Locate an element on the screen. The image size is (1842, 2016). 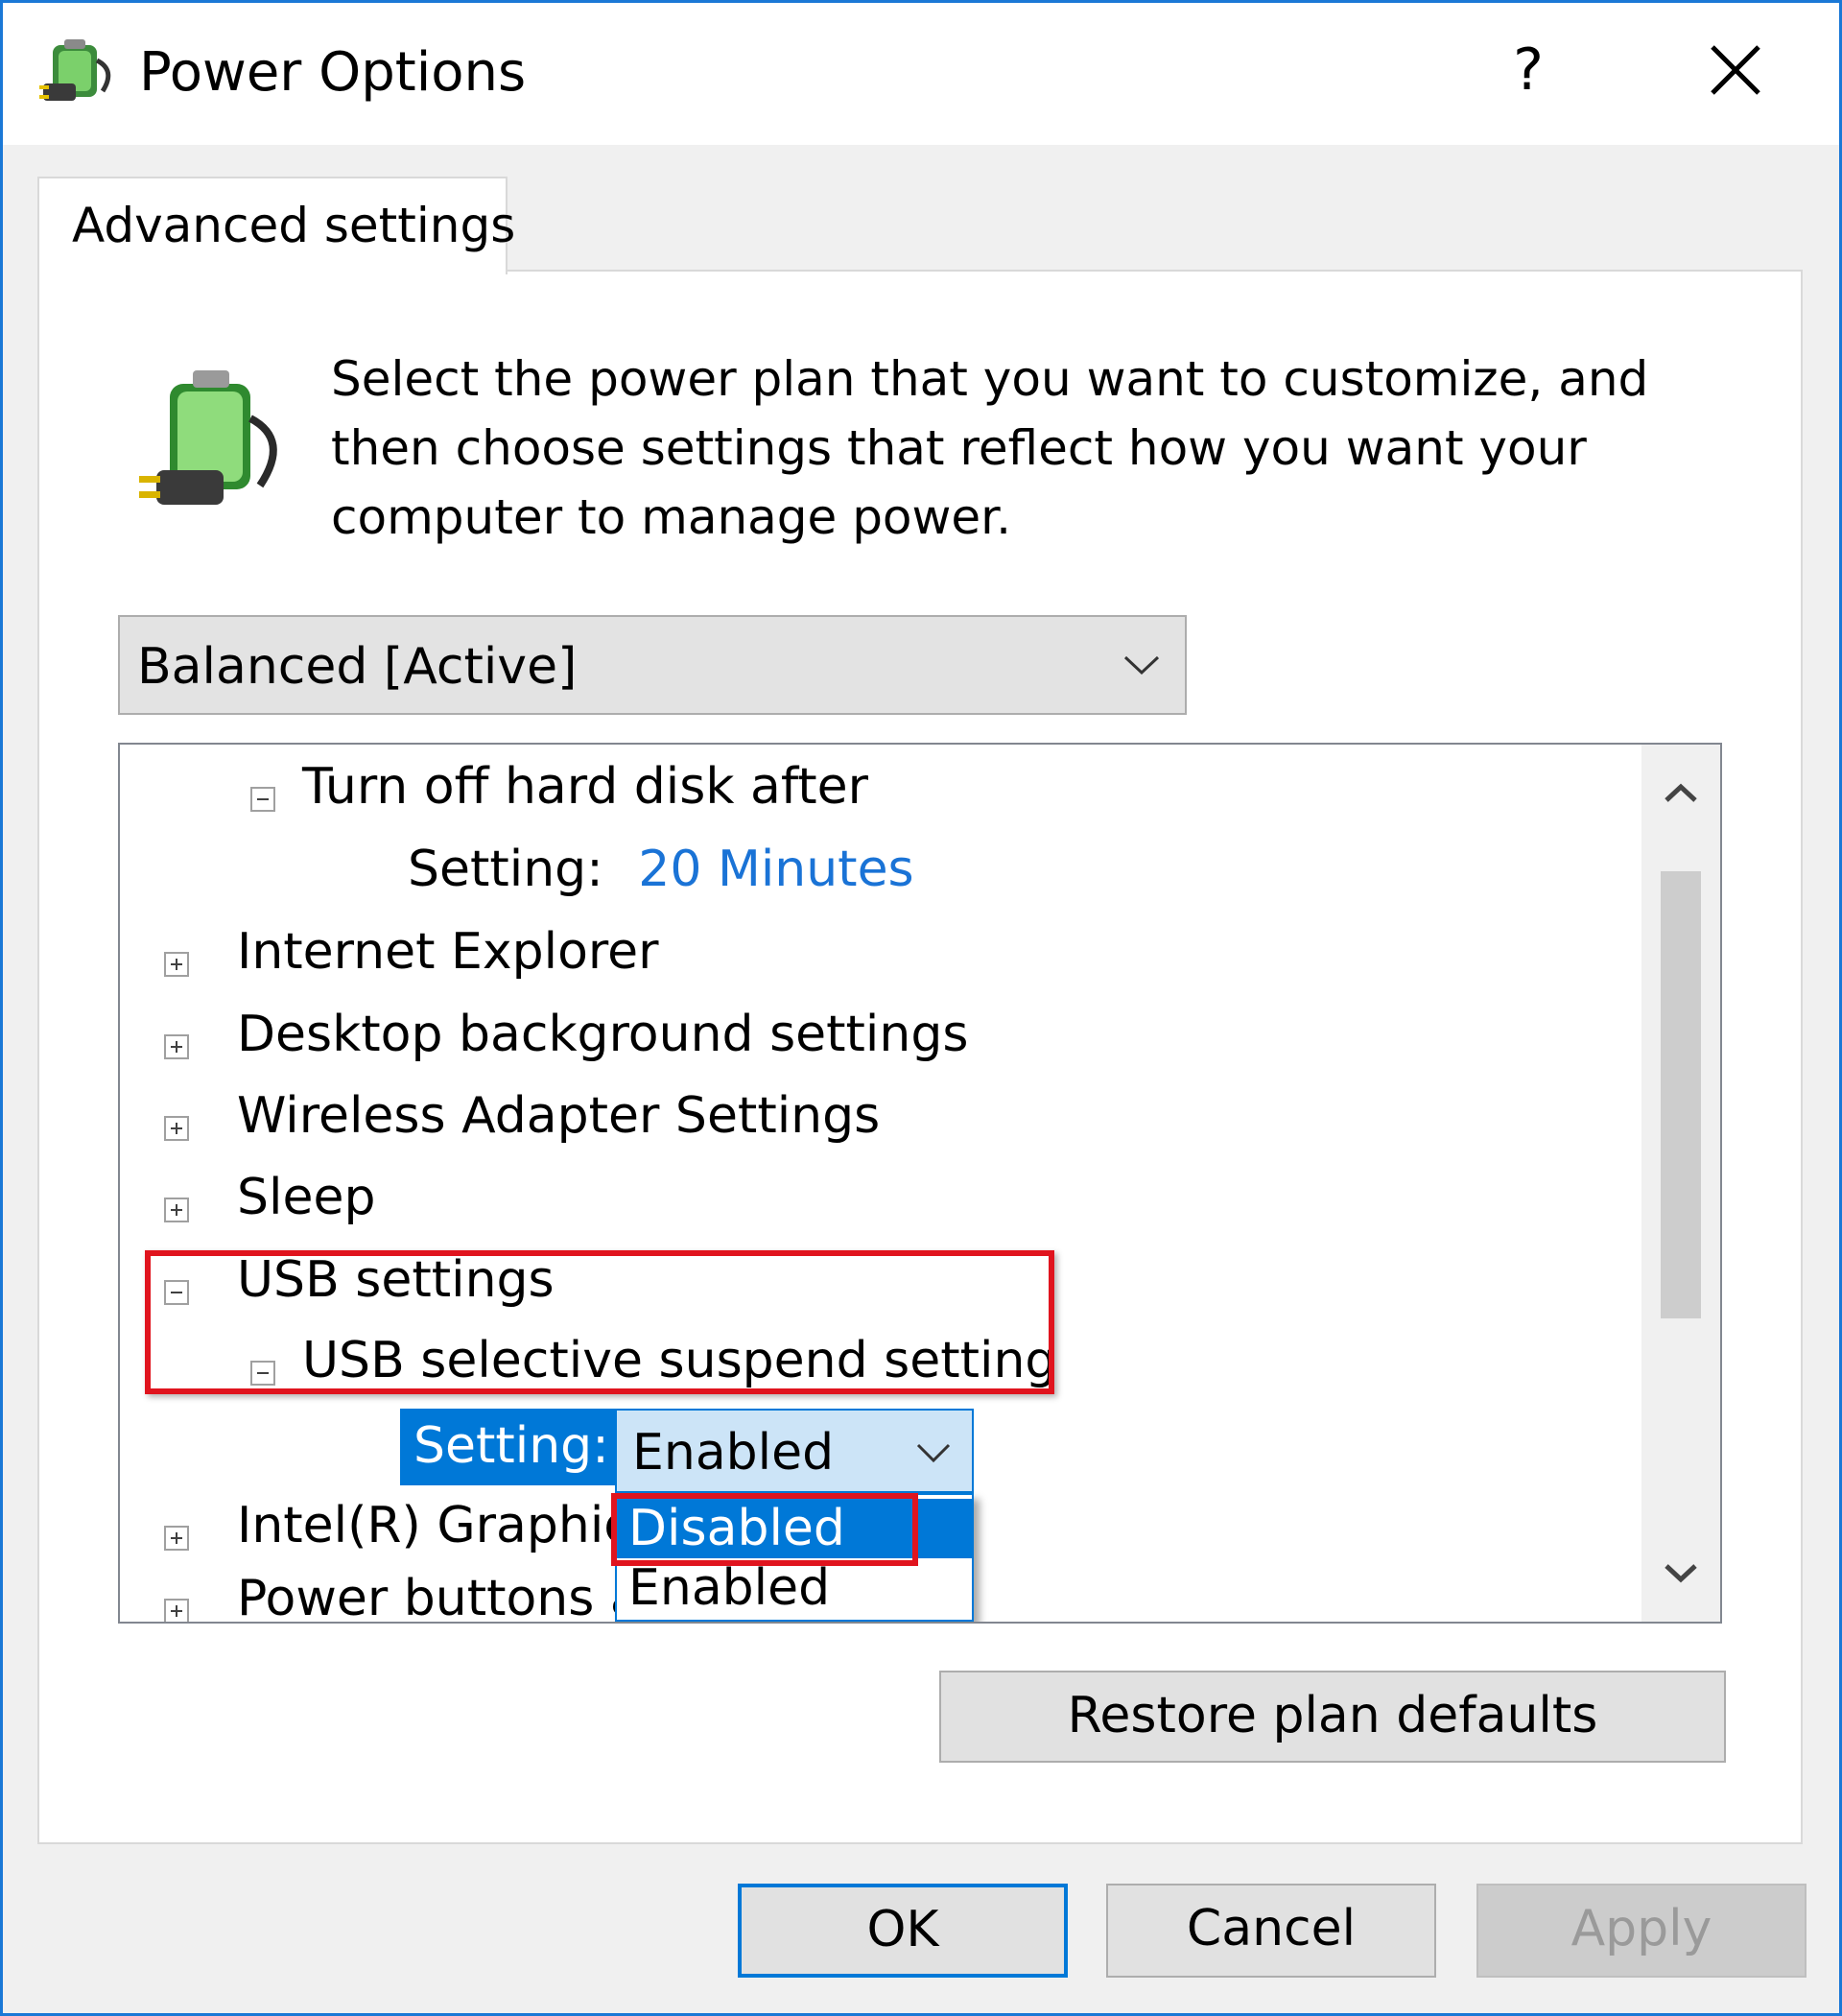
tab-advanced-settings: Advanced settings is located at coordinates (276, 225).